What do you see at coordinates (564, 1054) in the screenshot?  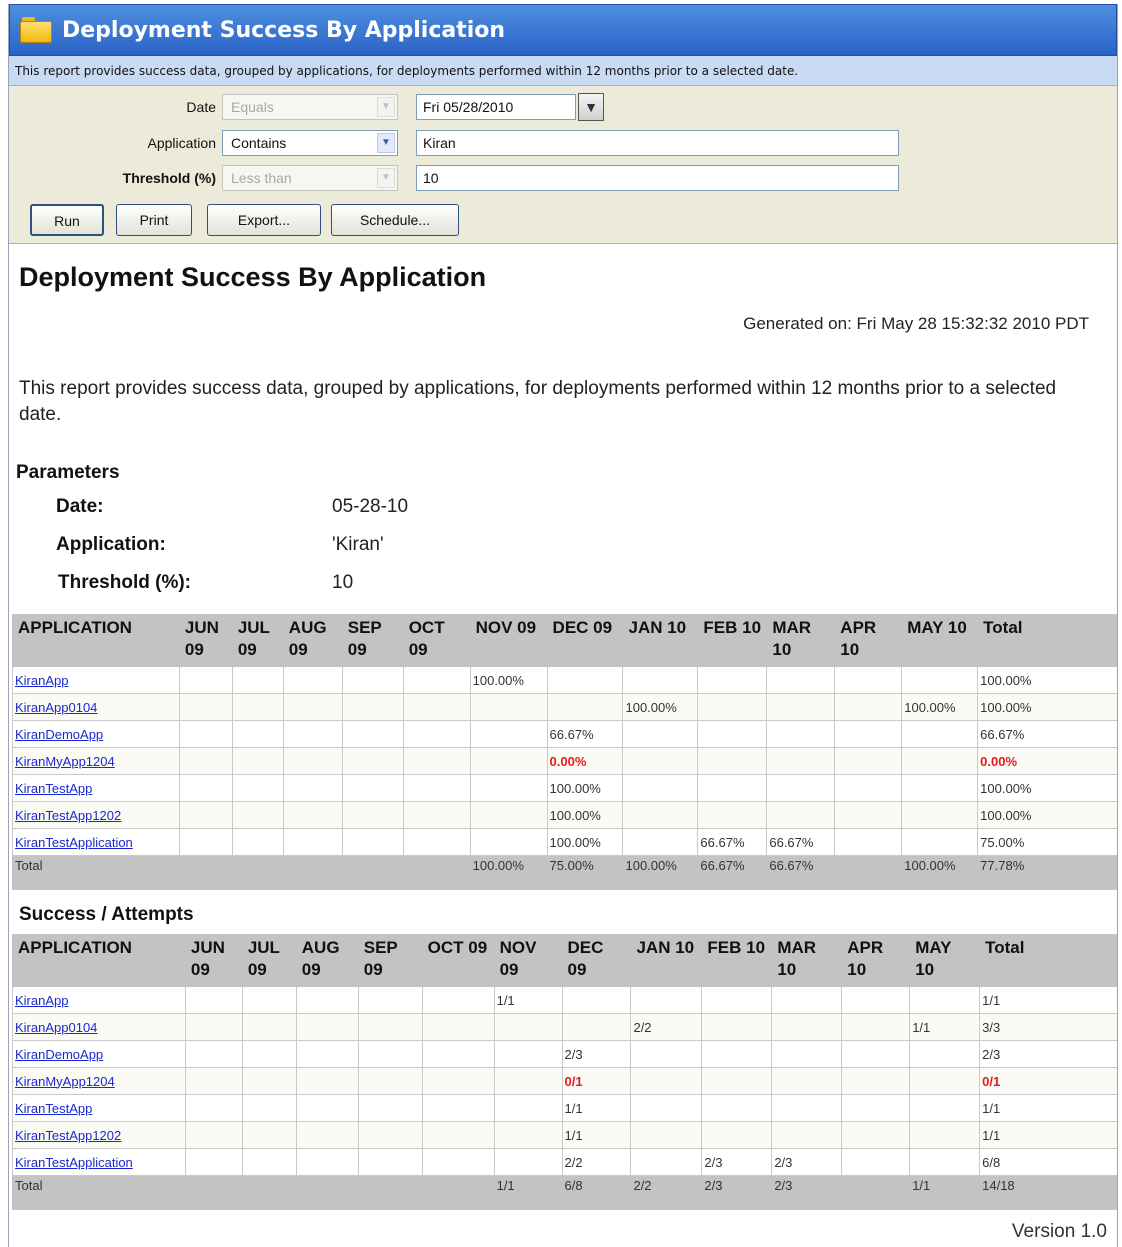 I see `table-row: KiranDemoApp 2/3 2/3` at bounding box center [564, 1054].